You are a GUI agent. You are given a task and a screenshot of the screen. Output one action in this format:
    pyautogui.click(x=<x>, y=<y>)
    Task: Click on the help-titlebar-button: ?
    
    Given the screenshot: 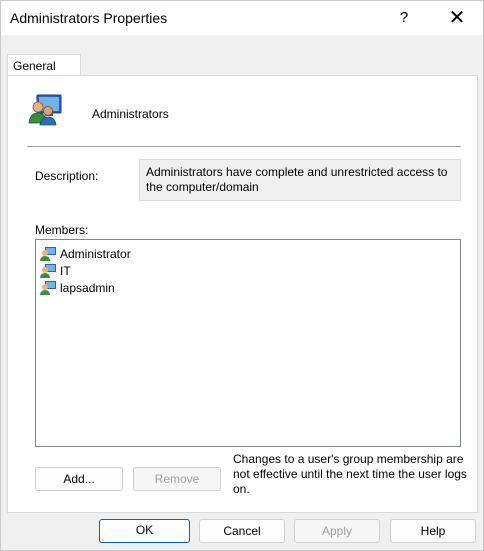 What is the action you would take?
    pyautogui.click(x=404, y=18)
    